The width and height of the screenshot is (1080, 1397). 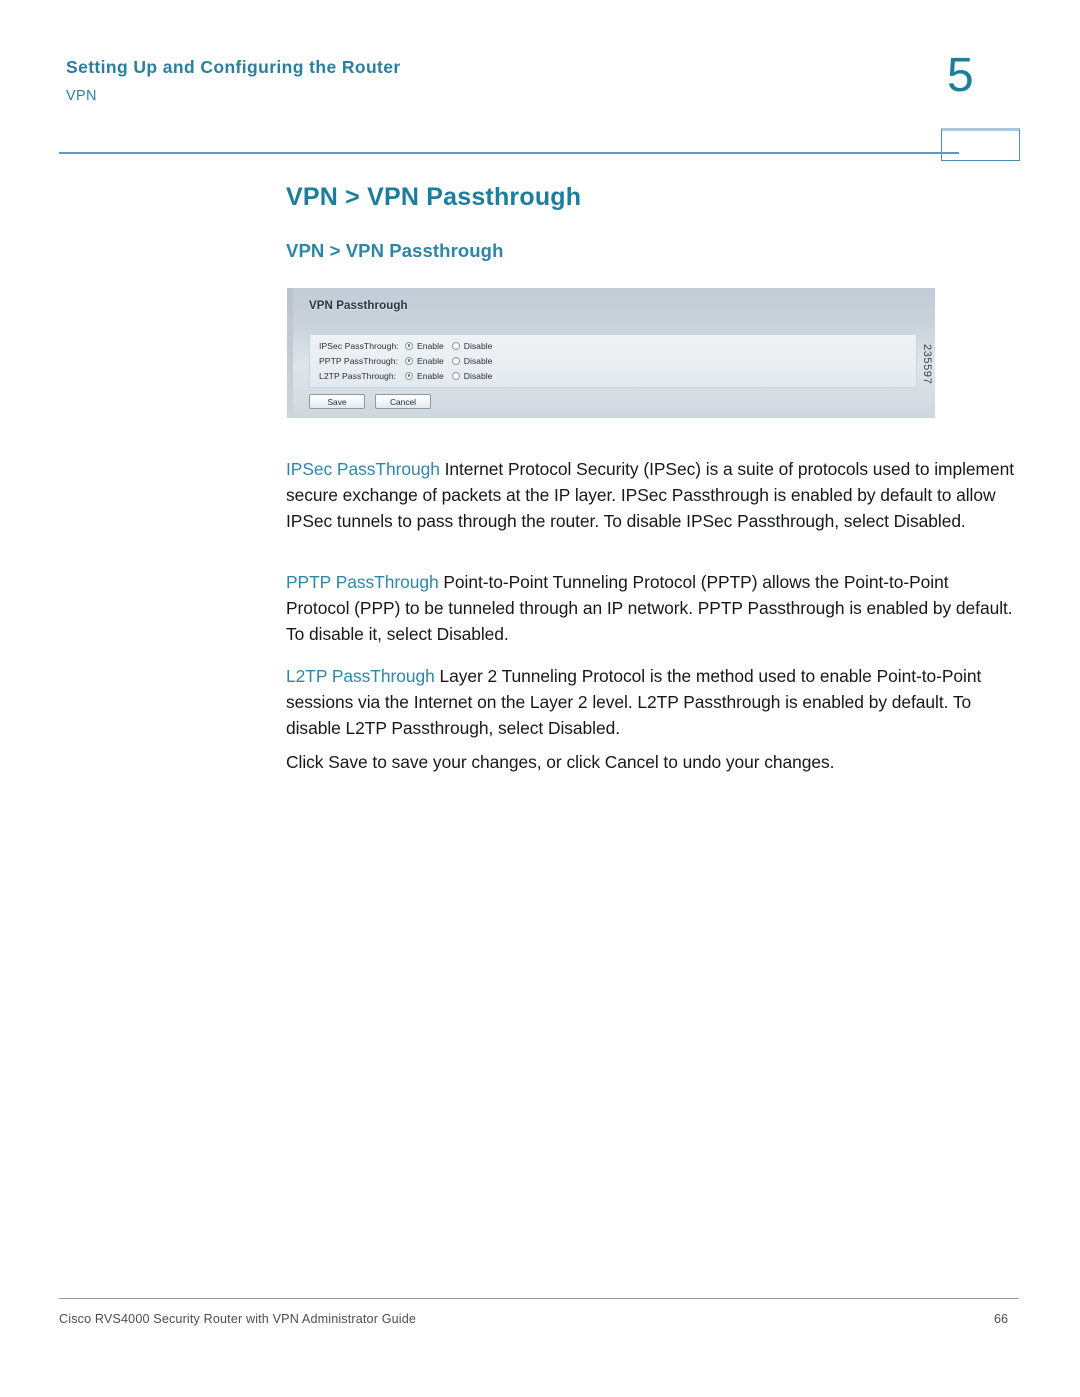 What do you see at coordinates (370, 401) in the screenshot?
I see `panel-button-bar: Save Cancel` at bounding box center [370, 401].